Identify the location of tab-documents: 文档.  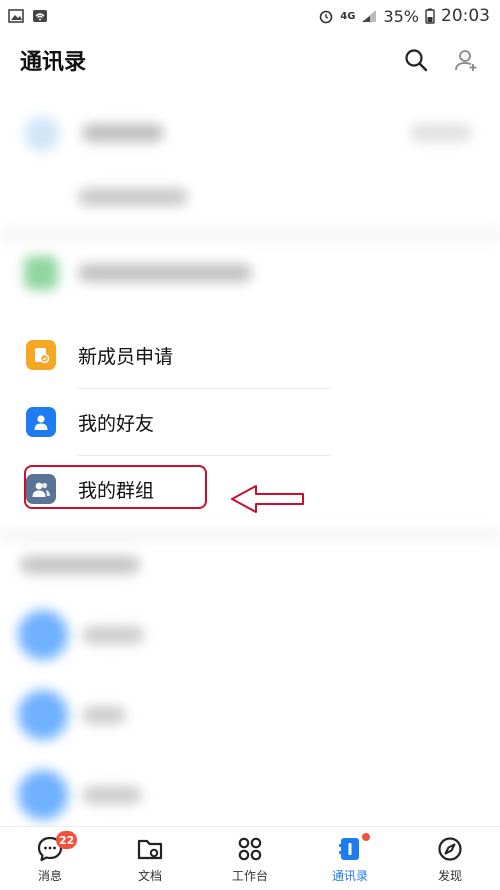
(150, 858).